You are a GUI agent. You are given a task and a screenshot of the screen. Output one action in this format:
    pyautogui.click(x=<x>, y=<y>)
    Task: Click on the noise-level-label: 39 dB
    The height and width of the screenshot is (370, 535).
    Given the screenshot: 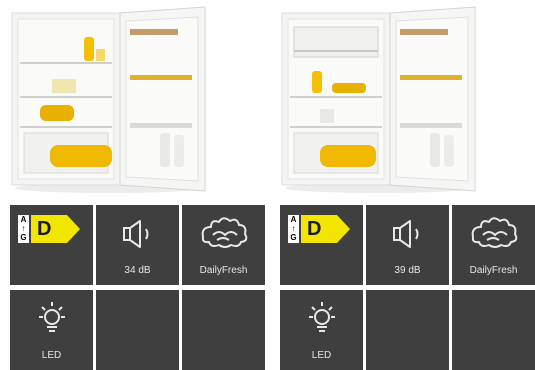 What is the action you would take?
    pyautogui.click(x=407, y=270)
    